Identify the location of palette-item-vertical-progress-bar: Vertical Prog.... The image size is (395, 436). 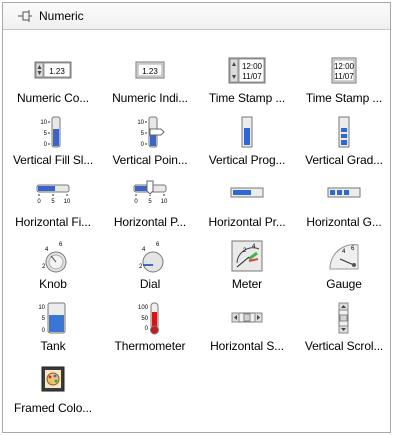
(247, 144).